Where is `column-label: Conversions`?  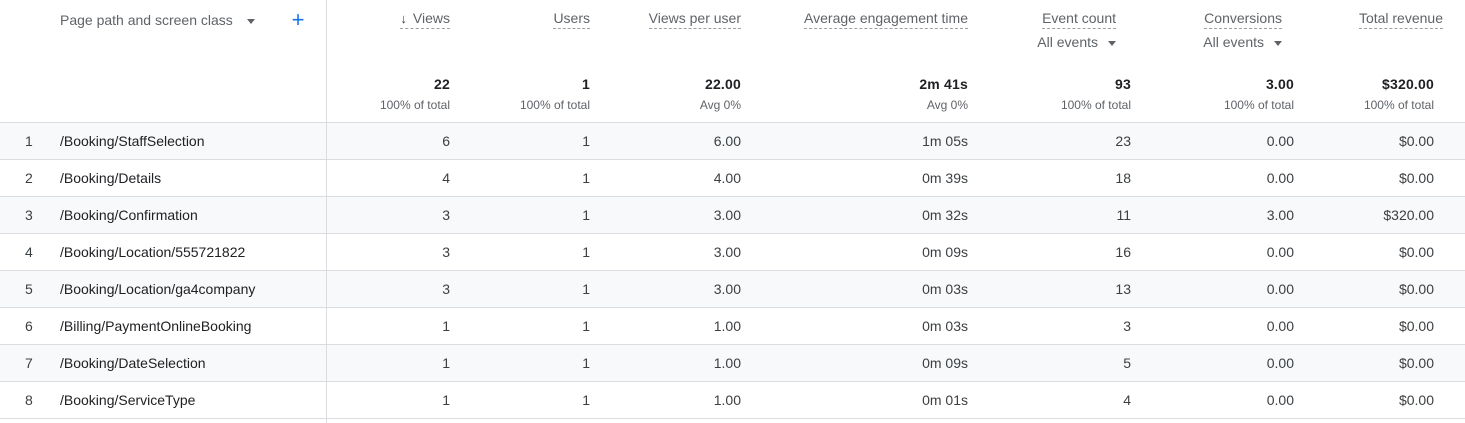
column-label: Conversions is located at coordinates (1243, 19).